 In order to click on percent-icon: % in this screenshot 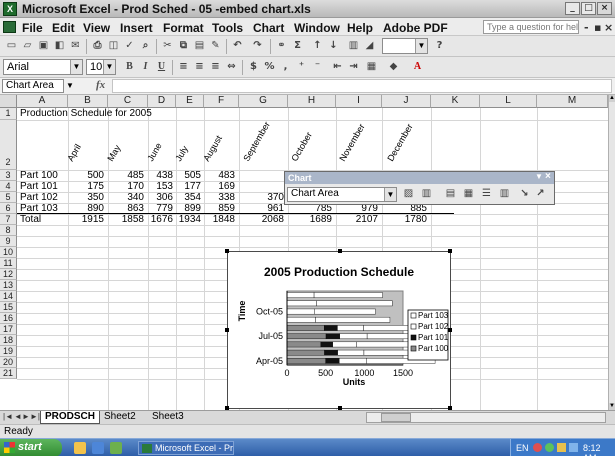, I will do `click(269, 67)`.